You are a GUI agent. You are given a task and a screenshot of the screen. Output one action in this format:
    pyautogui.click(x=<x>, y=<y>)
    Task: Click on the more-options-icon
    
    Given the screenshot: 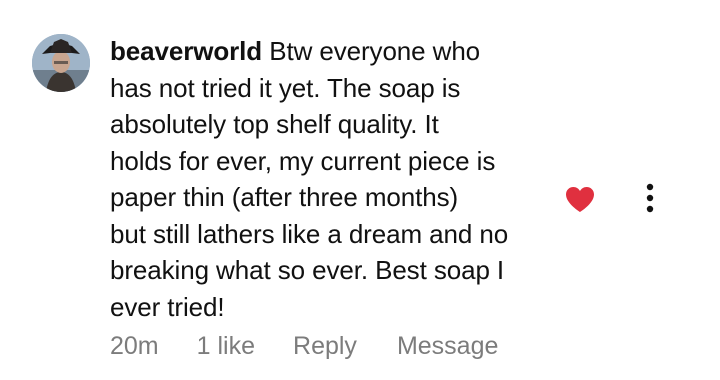 What is the action you would take?
    pyautogui.click(x=650, y=198)
    